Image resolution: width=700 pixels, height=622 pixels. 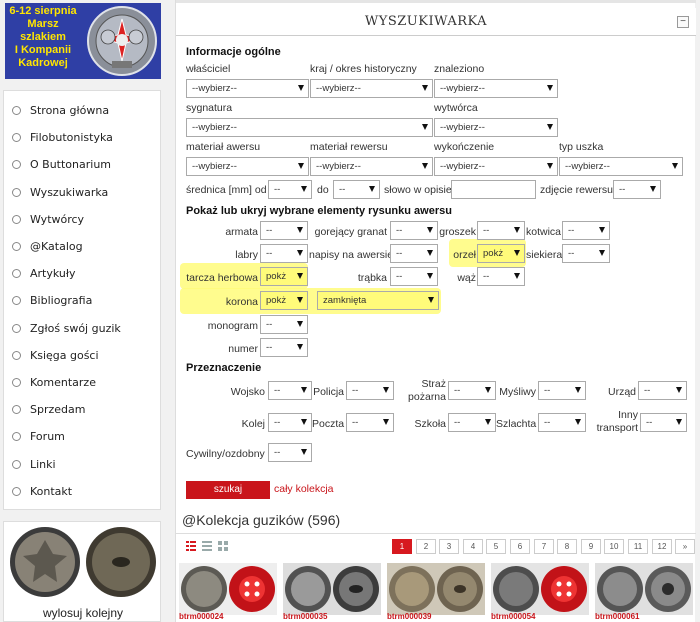 I want to click on bugle-select: --, so click(x=414, y=276).